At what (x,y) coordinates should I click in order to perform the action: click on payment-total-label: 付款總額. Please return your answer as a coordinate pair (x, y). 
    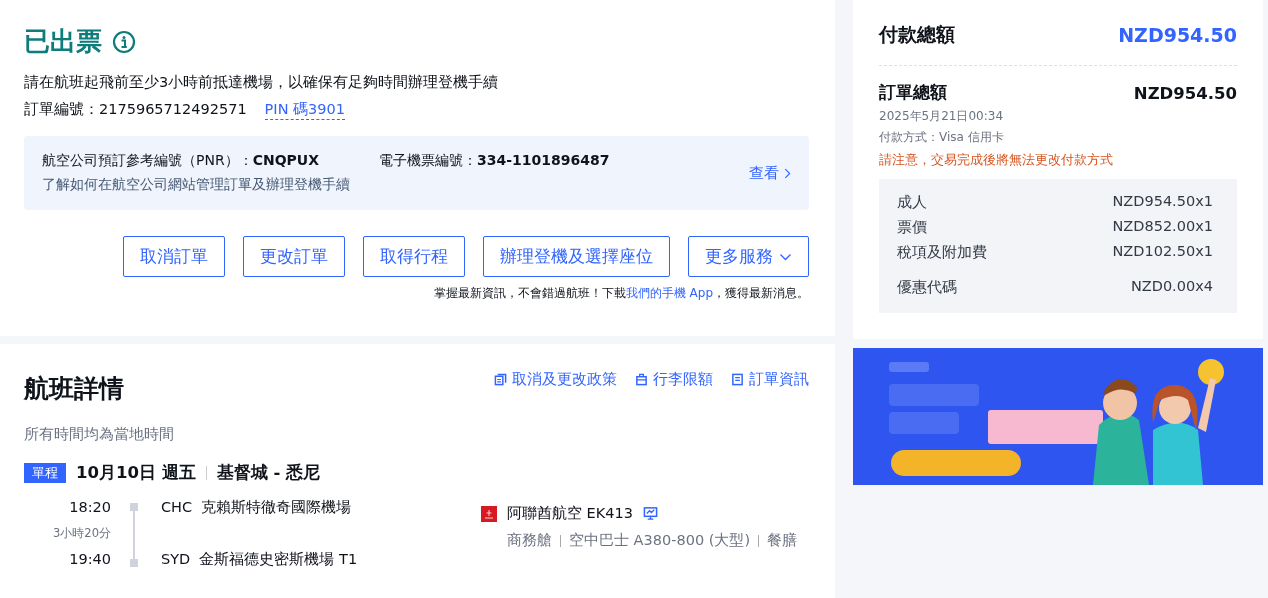
    Looking at the image, I should click on (917, 34).